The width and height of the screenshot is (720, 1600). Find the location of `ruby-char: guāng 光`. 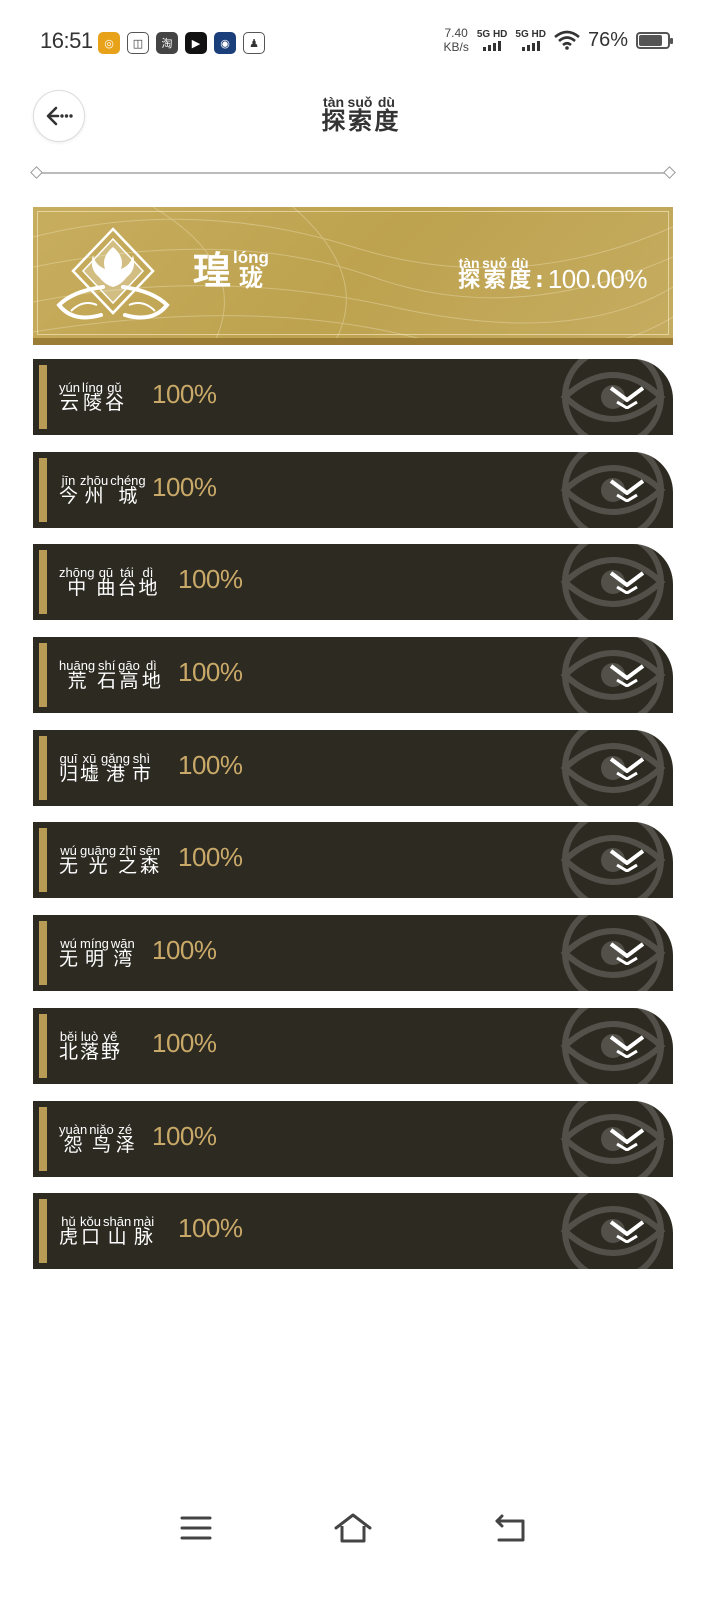

ruby-char: guāng 光 is located at coordinates (98, 860).